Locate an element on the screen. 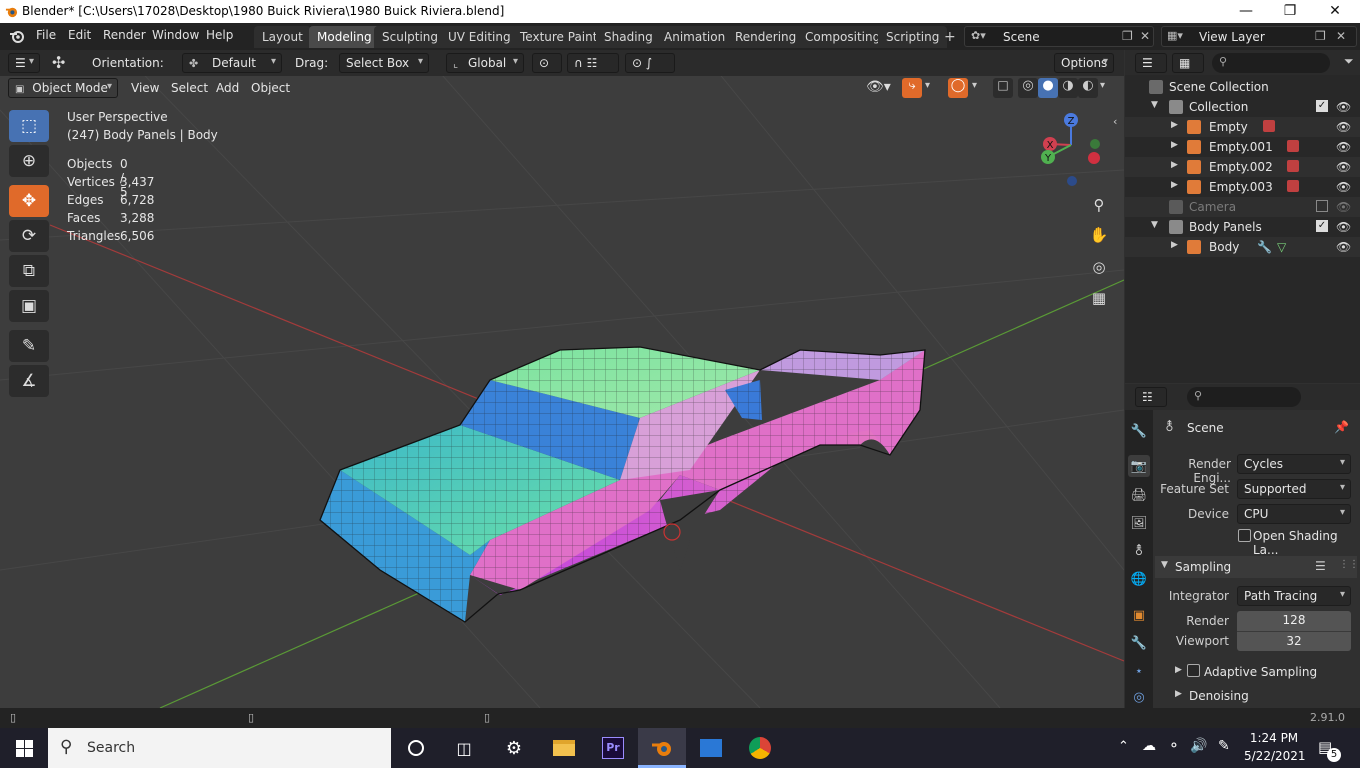 The image size is (1360, 768). minimize-button: — is located at coordinates (1246, 11).